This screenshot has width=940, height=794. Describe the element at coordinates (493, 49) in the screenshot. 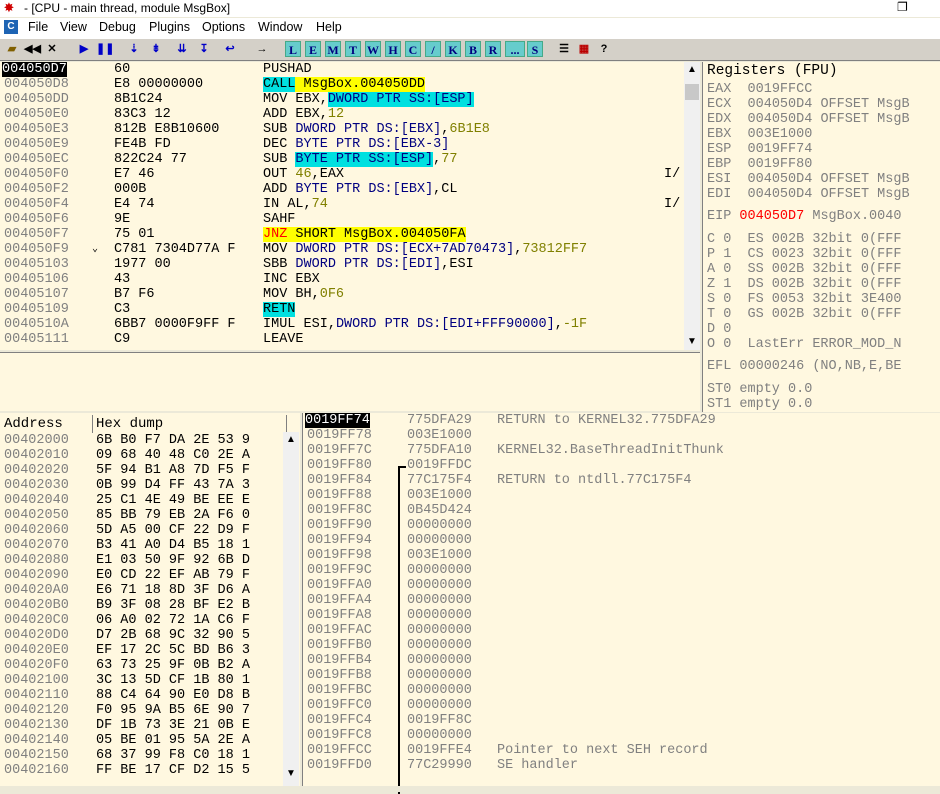

I see `references-button: R` at that location.